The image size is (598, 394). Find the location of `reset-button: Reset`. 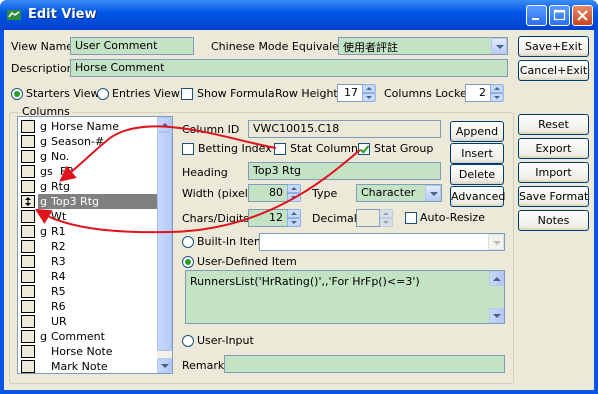

reset-button: Reset is located at coordinates (553, 124).